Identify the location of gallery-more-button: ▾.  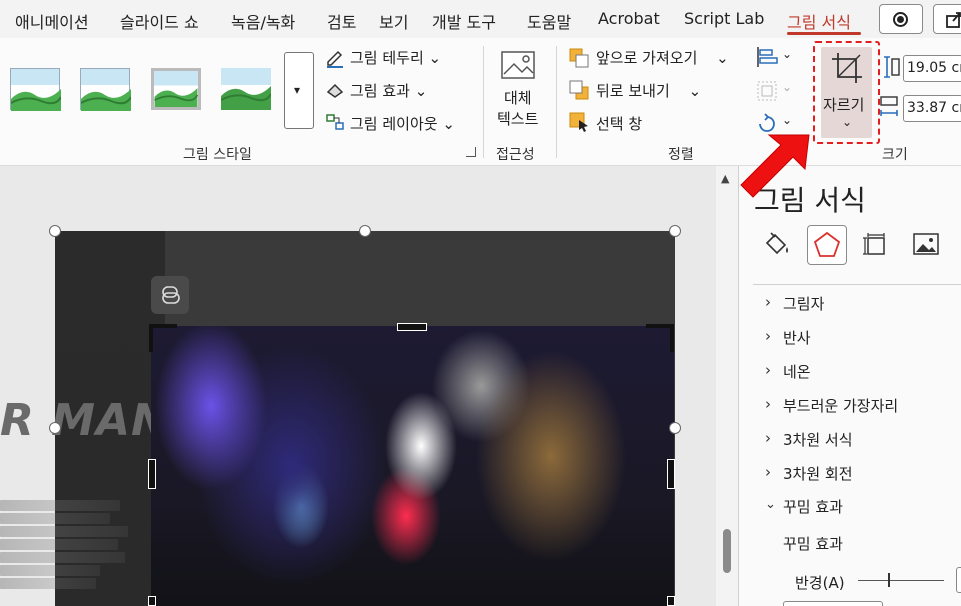
(299, 90).